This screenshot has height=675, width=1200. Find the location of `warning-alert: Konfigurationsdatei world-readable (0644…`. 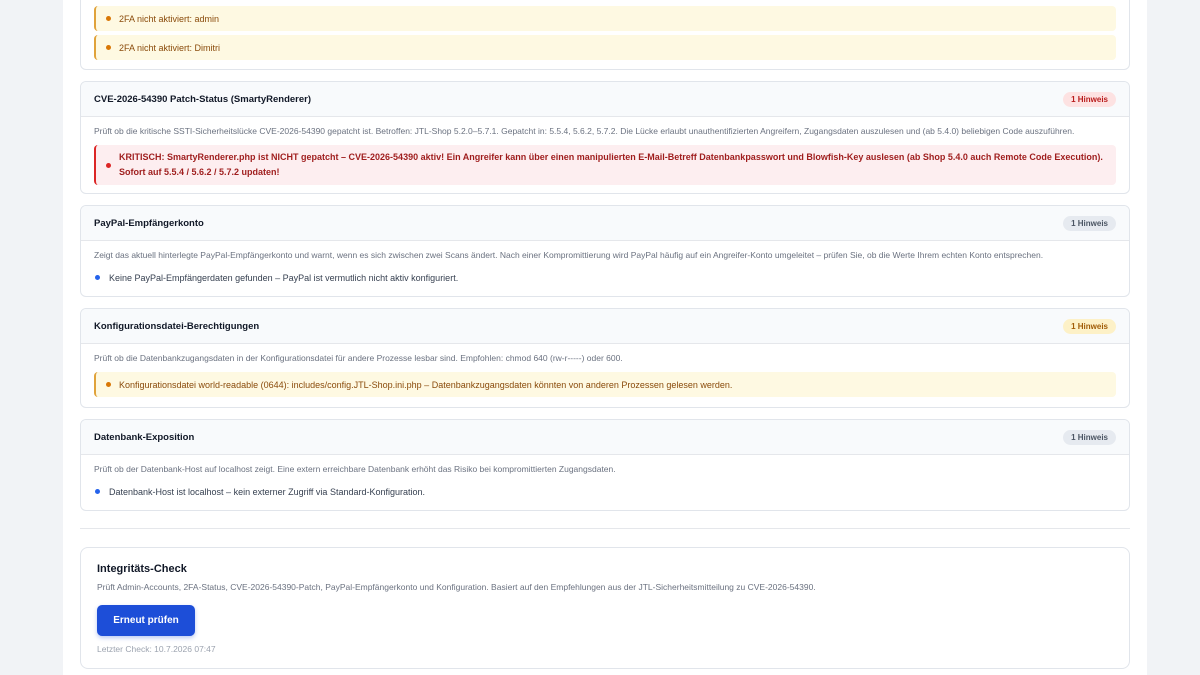

warning-alert: Konfigurationsdatei world-readable (0644… is located at coordinates (605, 384).